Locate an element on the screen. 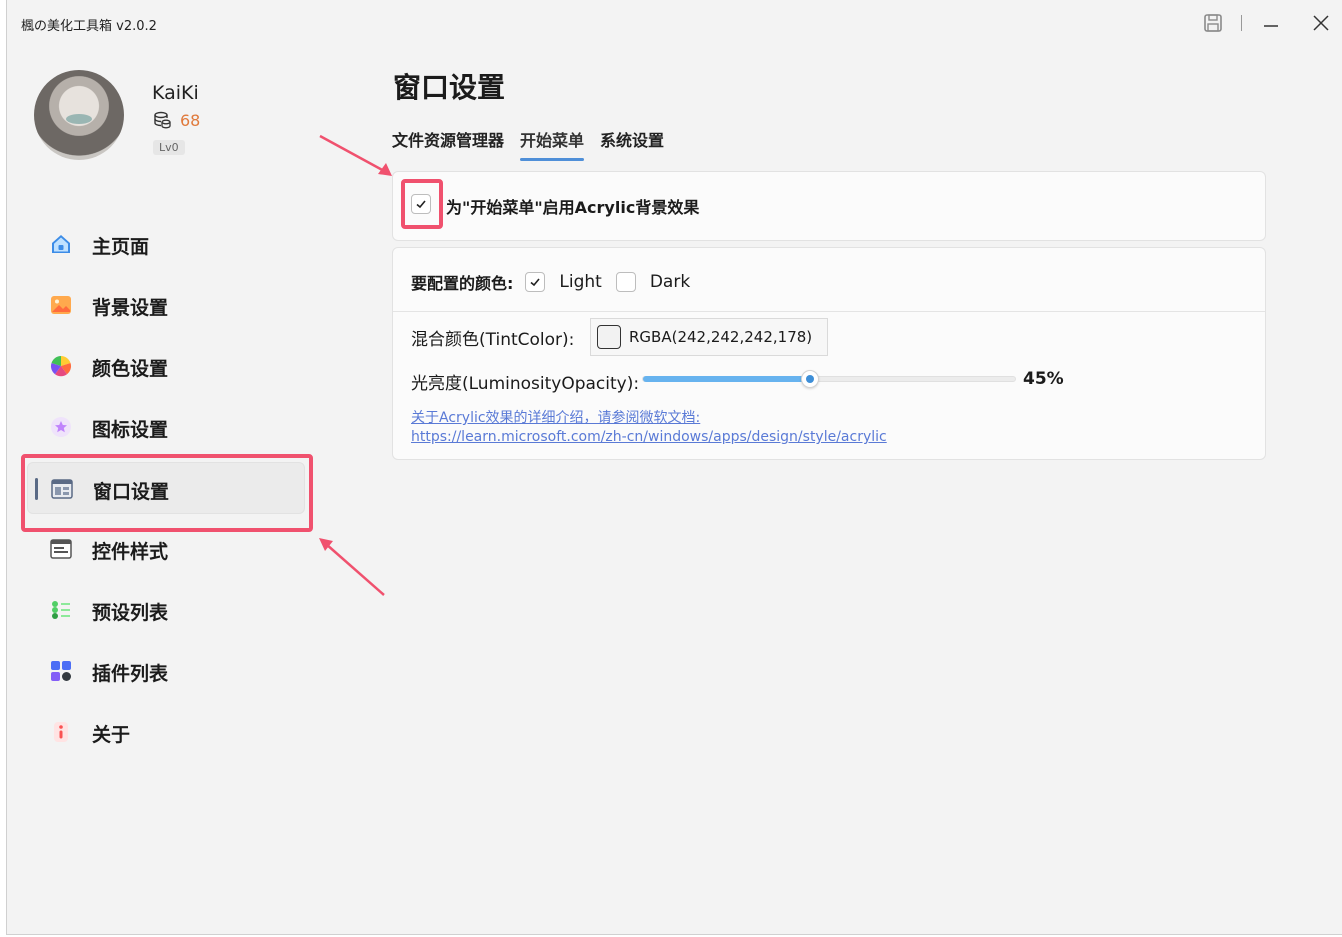  level-badge: Lv0 is located at coordinates (169, 147).